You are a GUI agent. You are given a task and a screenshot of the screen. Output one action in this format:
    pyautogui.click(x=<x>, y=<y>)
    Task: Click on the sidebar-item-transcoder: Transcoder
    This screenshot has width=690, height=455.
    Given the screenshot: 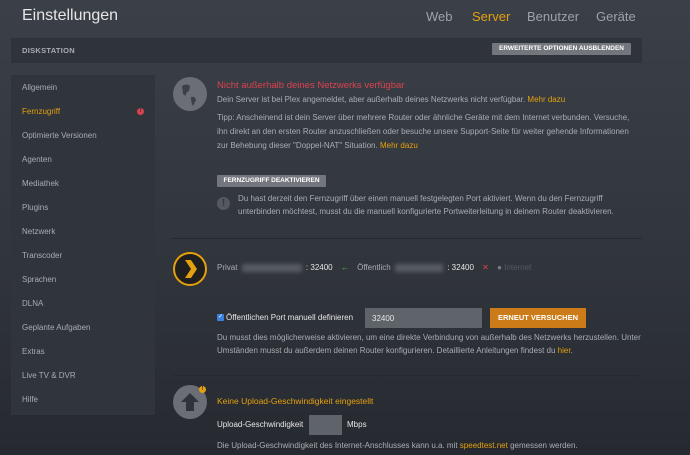 What is the action you would take?
    pyautogui.click(x=42, y=255)
    